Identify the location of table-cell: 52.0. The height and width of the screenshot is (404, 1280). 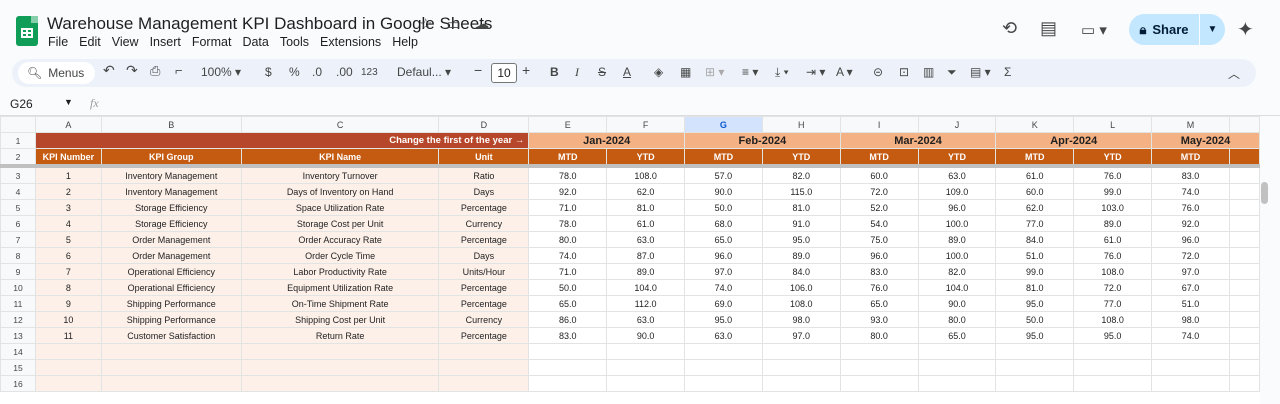
(879, 207).